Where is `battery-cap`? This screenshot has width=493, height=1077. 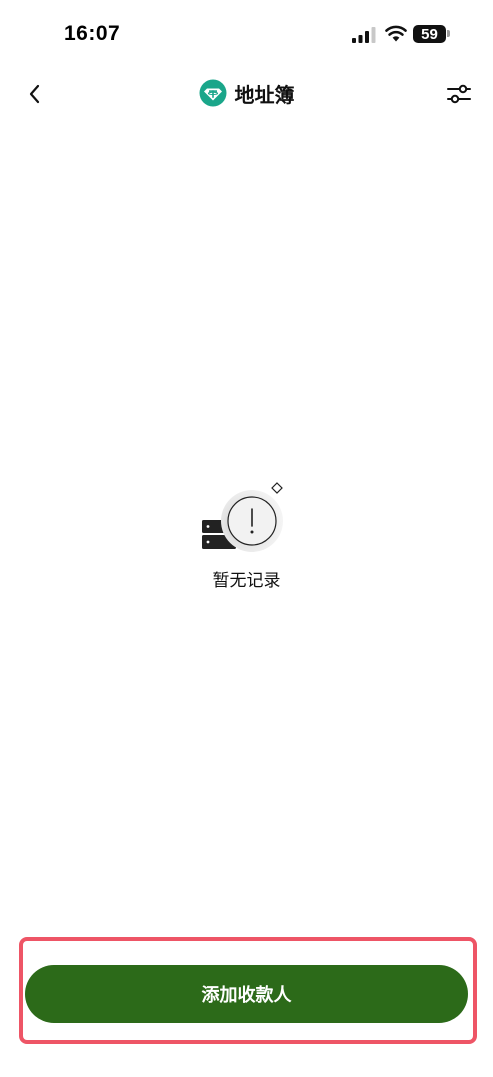
battery-cap is located at coordinates (448, 33).